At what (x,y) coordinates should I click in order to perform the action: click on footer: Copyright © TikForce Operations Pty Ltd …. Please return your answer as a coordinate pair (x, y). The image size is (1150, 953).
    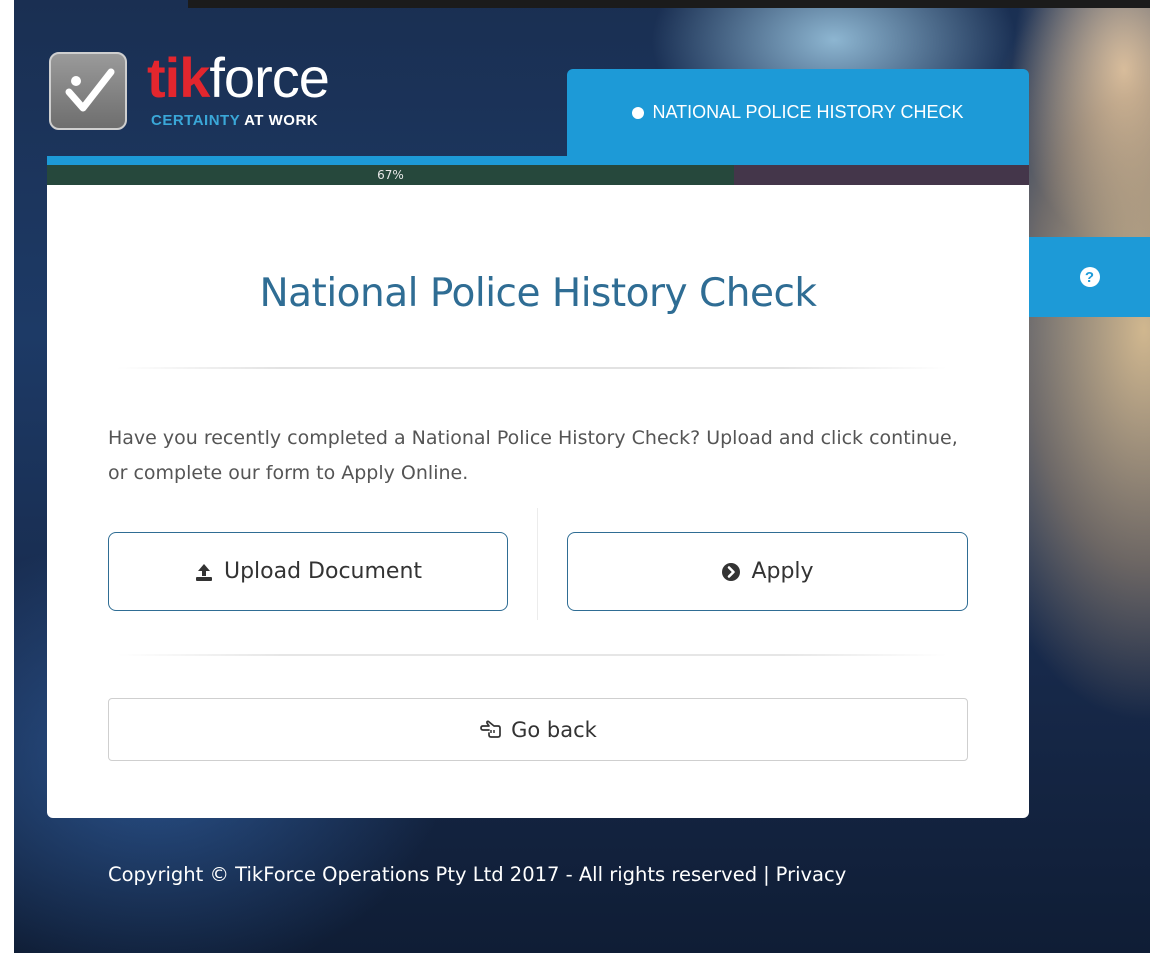
    Looking at the image, I should click on (477, 874).